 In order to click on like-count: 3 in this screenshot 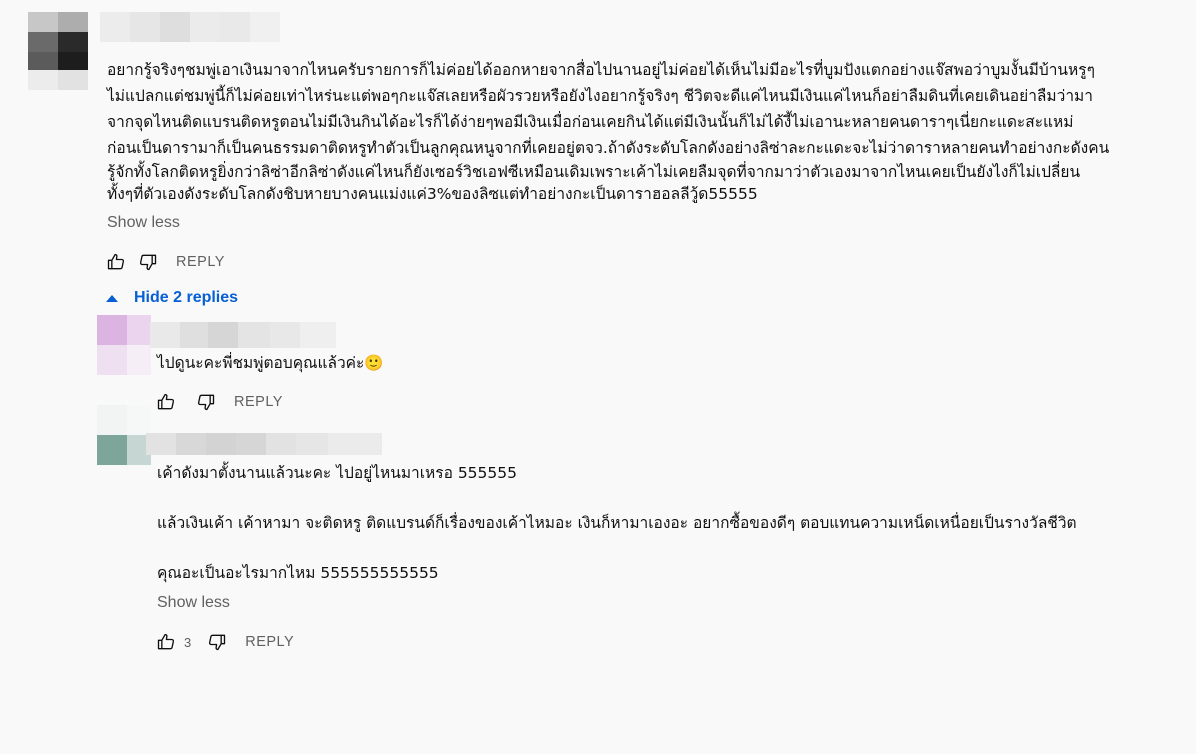, I will do `click(188, 642)`.